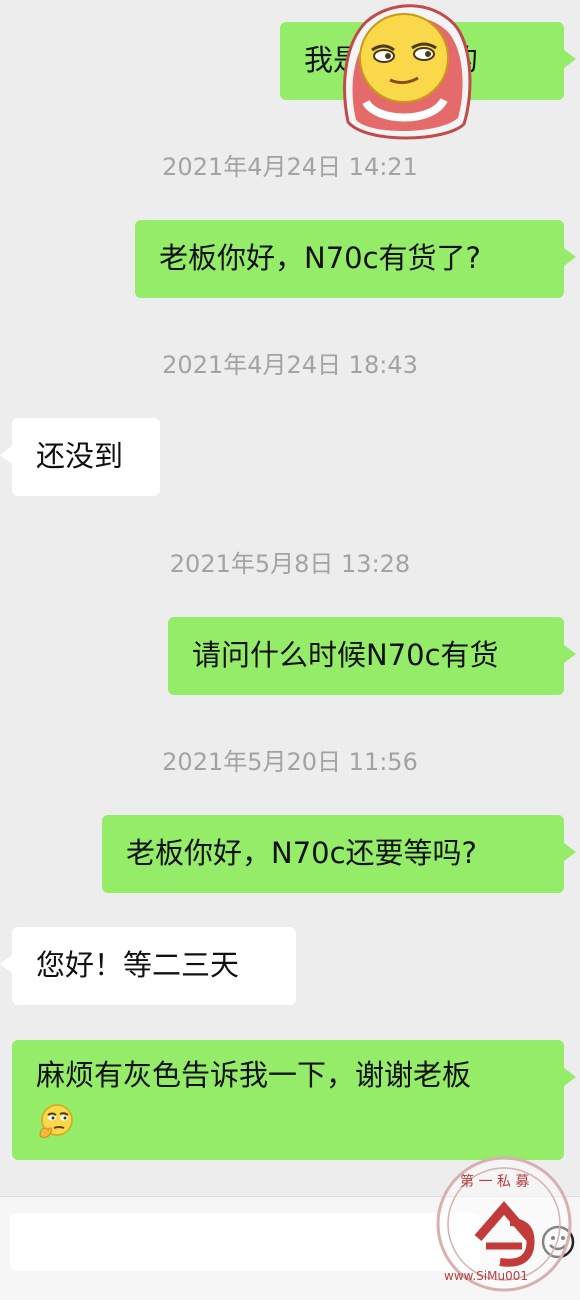 The image size is (580, 1300). I want to click on thinking-emoji-icon, so click(56, 1121).